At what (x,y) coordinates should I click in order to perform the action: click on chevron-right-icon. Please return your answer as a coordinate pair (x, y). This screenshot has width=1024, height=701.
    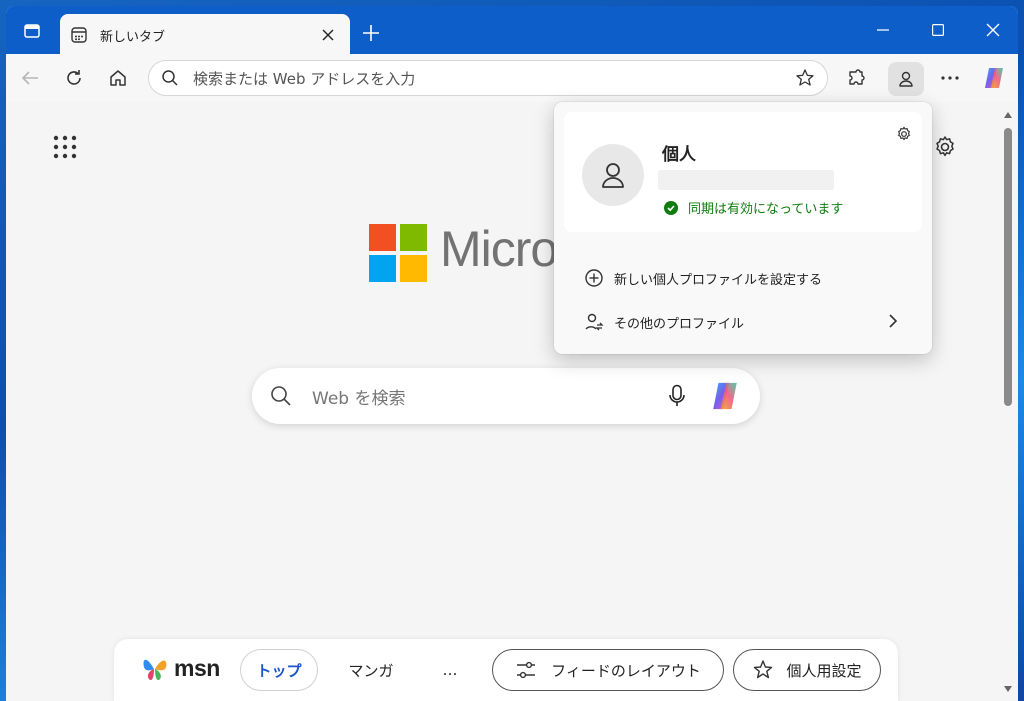
    Looking at the image, I should click on (893, 321).